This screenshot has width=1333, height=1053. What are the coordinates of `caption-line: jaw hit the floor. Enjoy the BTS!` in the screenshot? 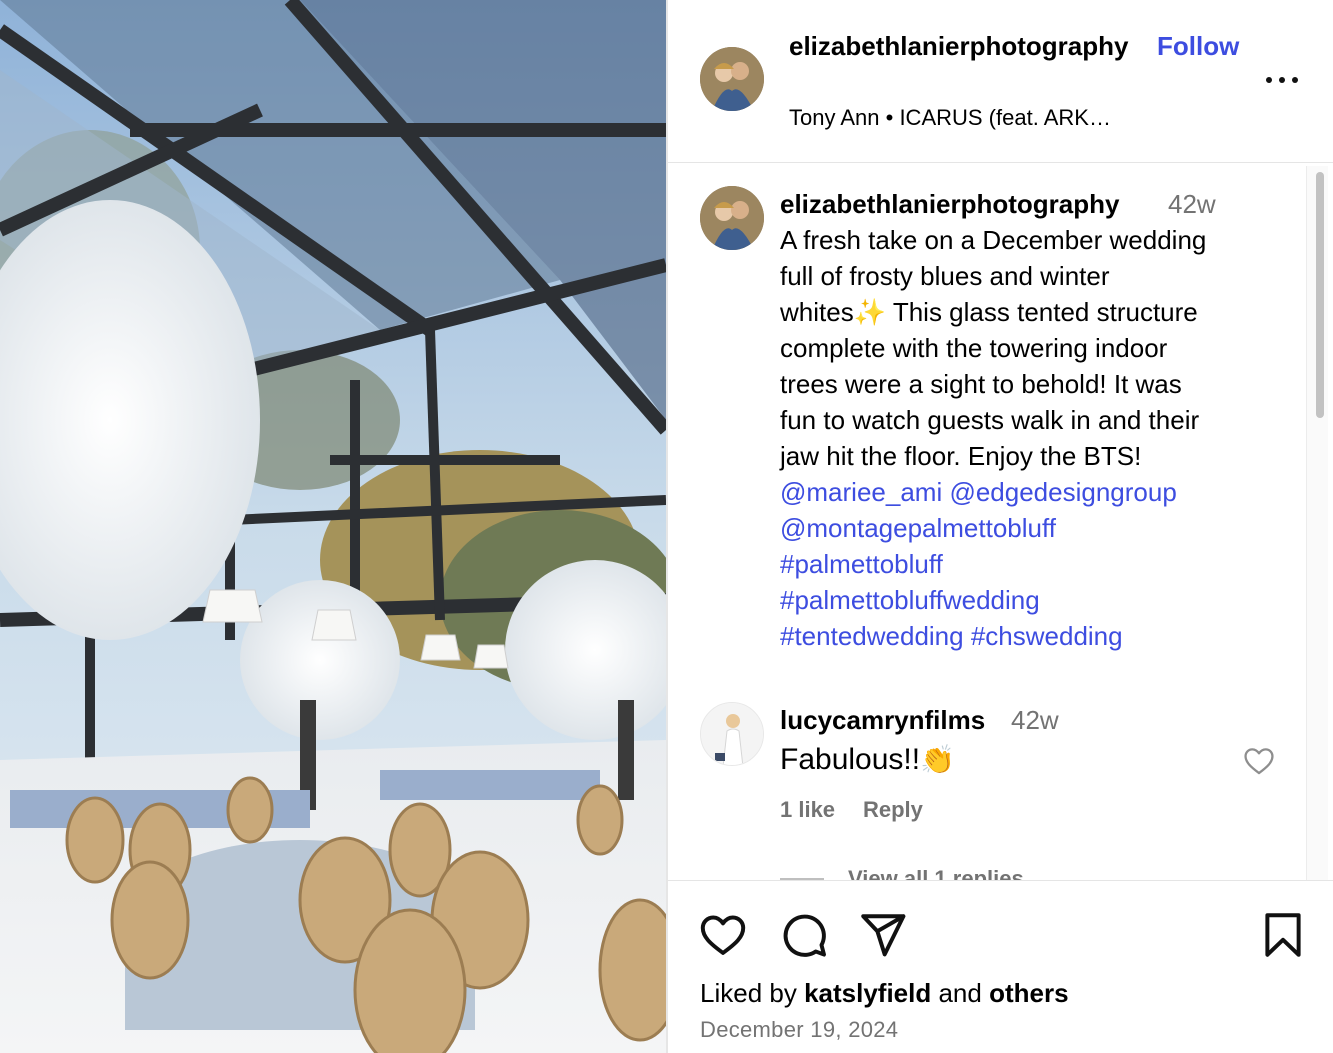 It's located at (961, 456).